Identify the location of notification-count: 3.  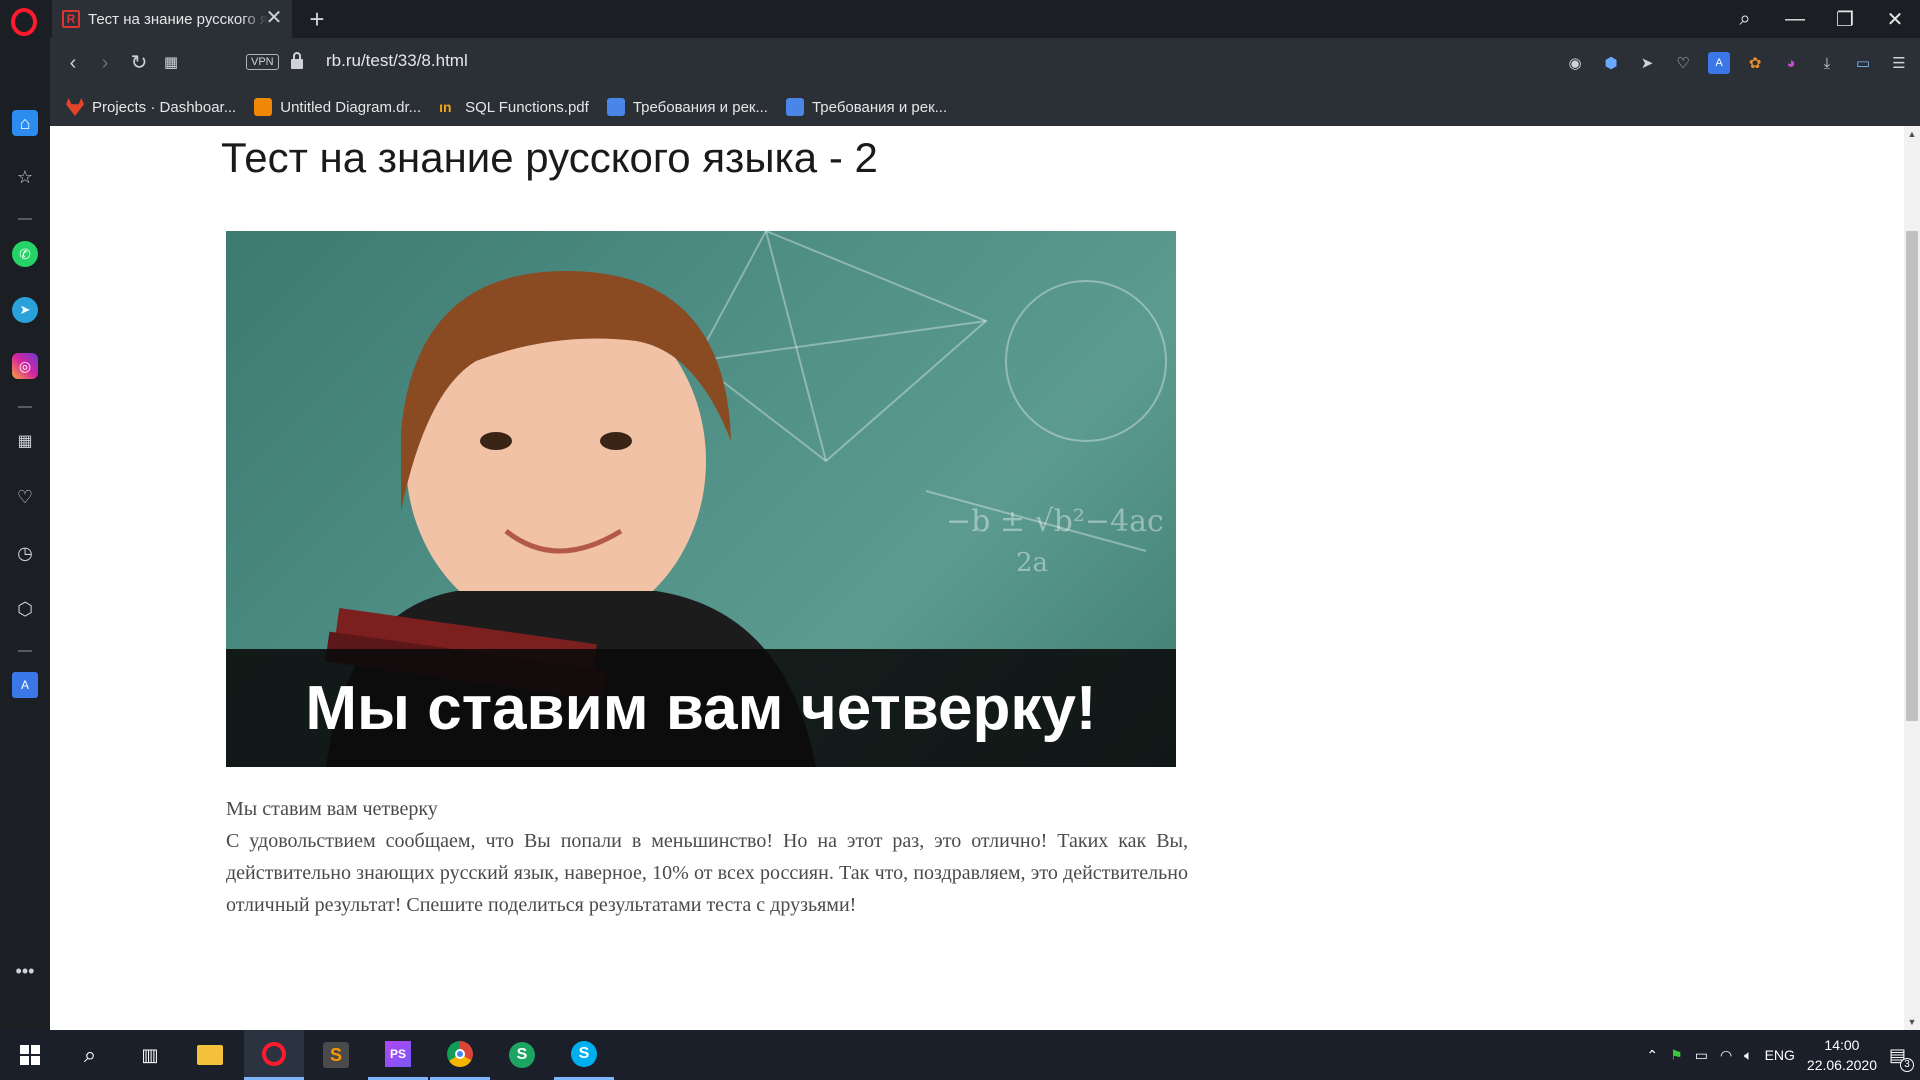
(1907, 1064).